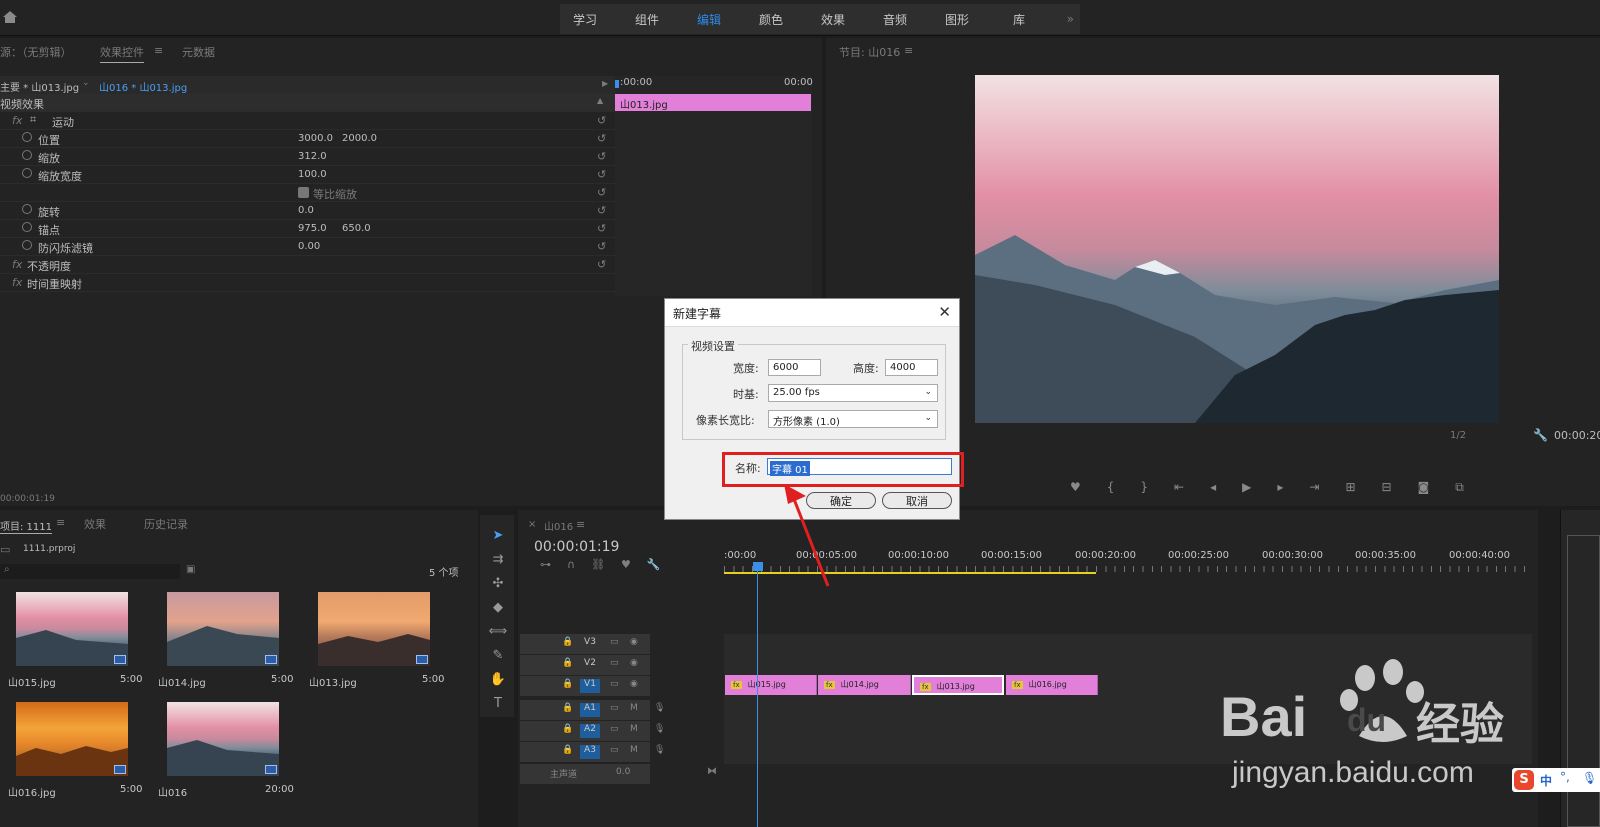  I want to click on hand-tool-icon: ✋, so click(498, 681).